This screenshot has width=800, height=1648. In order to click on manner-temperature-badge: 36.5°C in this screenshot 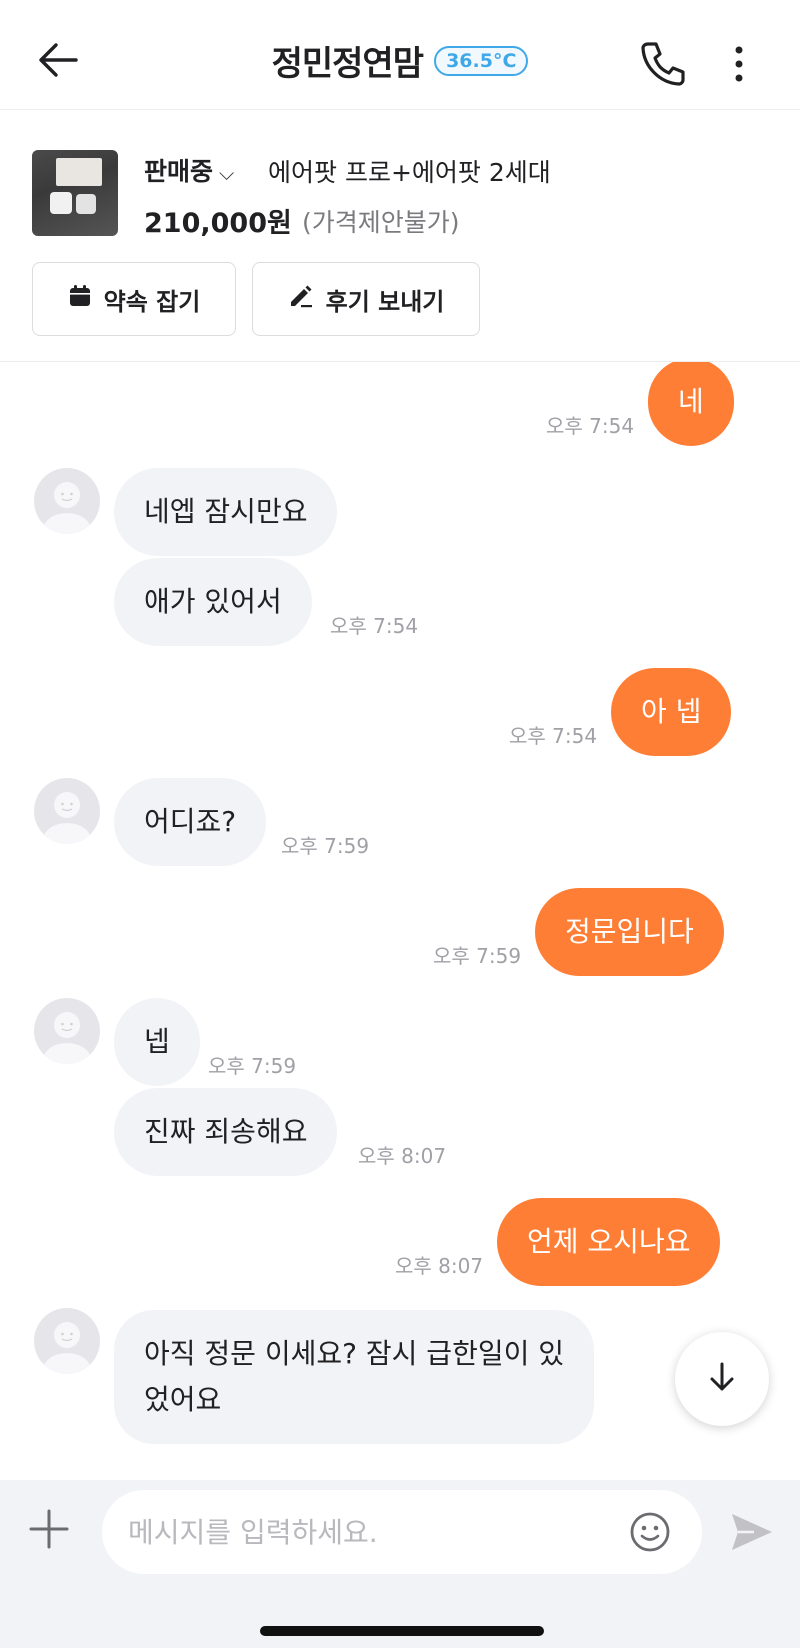, I will do `click(481, 60)`.